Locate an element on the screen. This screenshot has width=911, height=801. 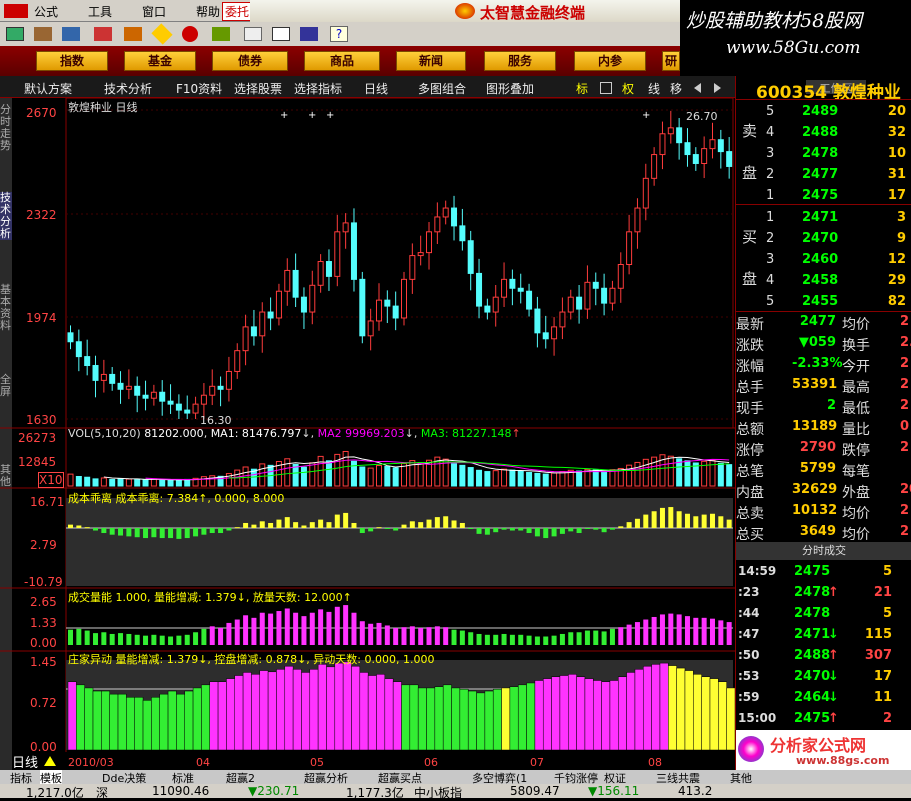
app-icon is located at coordinates (16, 11).